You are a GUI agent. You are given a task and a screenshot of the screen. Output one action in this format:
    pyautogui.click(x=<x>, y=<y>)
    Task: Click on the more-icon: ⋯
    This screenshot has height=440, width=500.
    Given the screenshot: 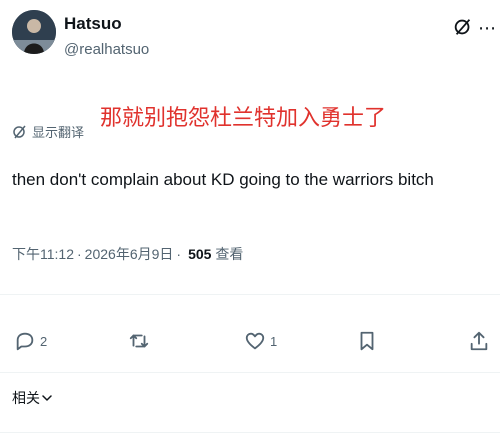 What is the action you would take?
    pyautogui.click(x=487, y=28)
    